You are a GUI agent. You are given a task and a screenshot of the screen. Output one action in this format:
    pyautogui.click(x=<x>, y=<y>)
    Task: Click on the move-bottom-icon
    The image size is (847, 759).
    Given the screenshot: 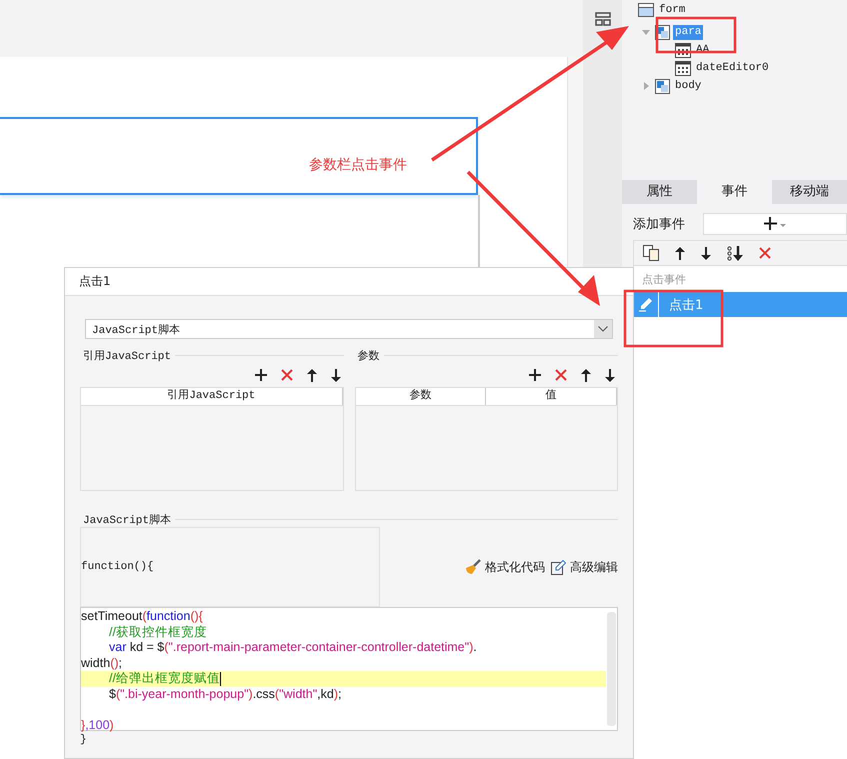 What is the action you would take?
    pyautogui.click(x=735, y=253)
    